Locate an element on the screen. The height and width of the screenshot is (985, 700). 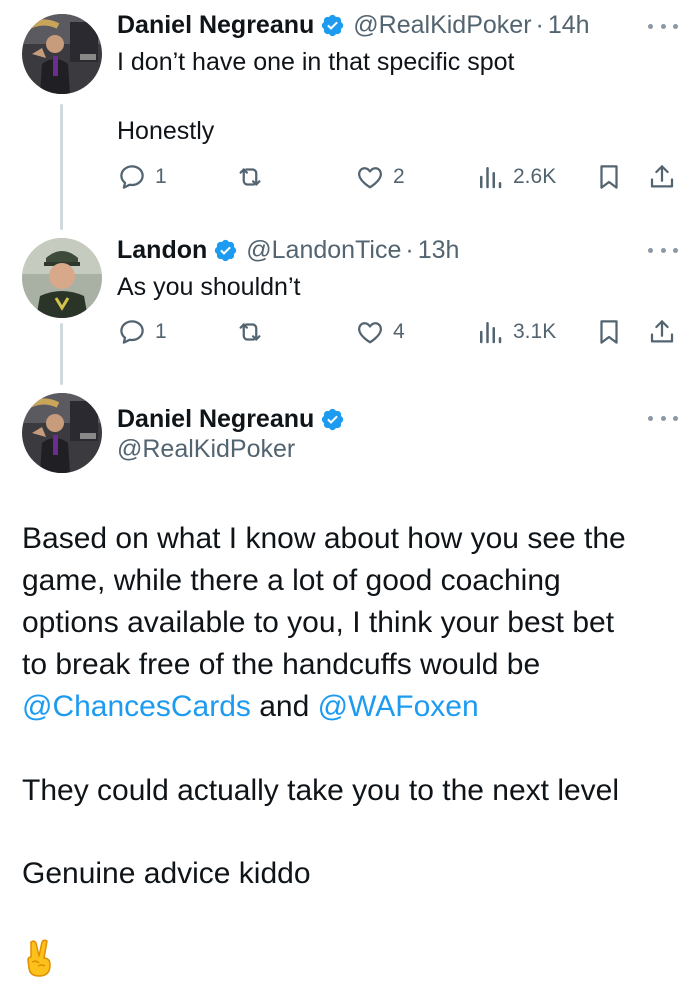
views-button: 3.1K is located at coordinates (515, 332).